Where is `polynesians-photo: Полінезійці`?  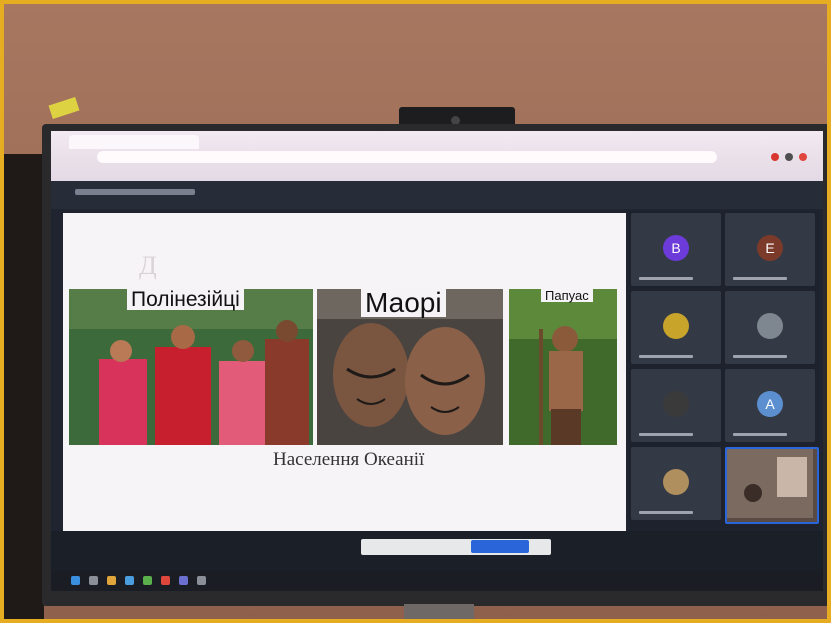 polynesians-photo: Полінезійці is located at coordinates (191, 367).